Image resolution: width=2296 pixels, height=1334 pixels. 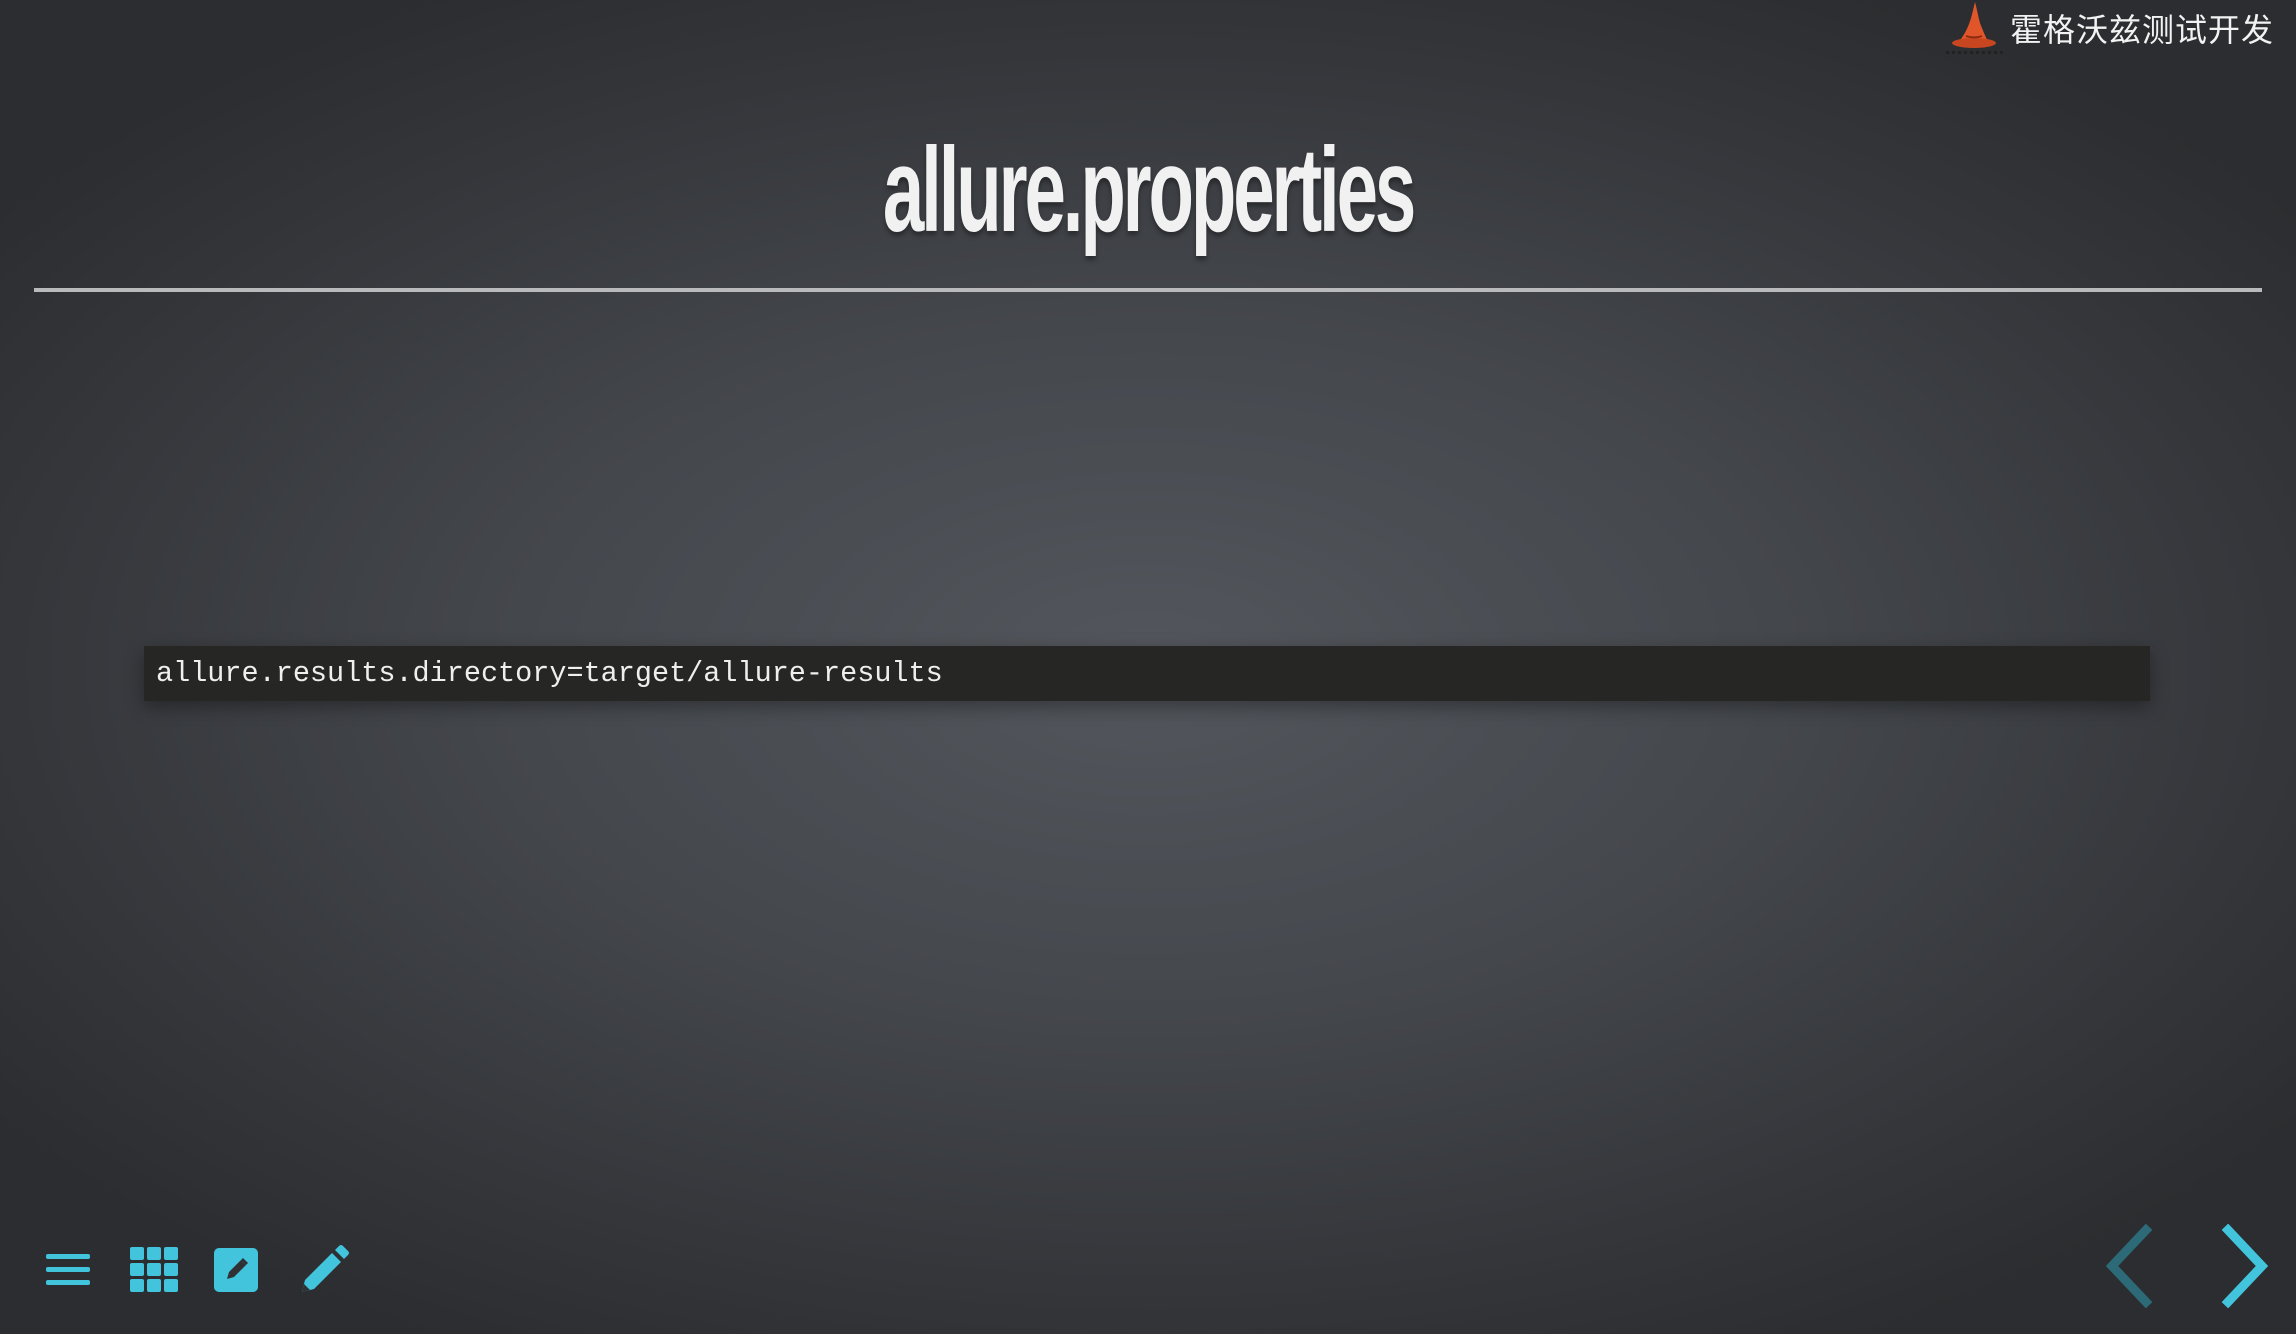 I want to click on slide-toolbar, so click(x=214, y=1270).